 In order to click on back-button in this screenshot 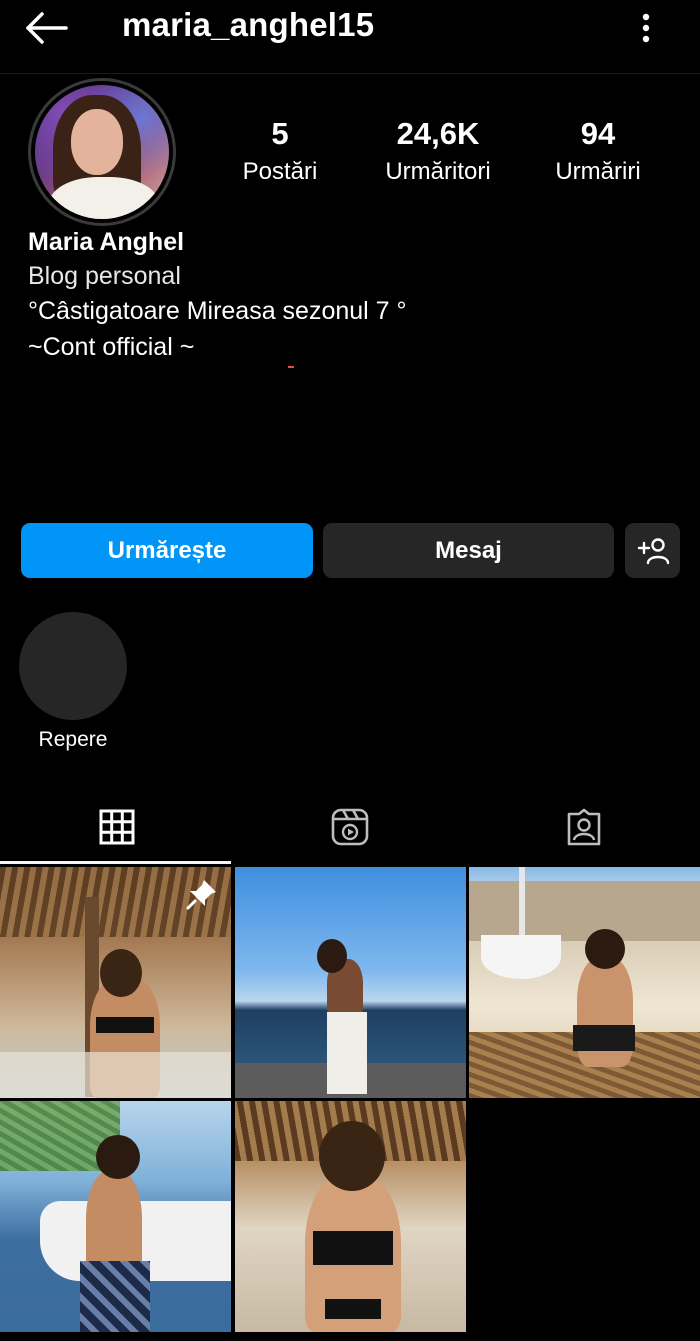, I will do `click(48, 28)`.